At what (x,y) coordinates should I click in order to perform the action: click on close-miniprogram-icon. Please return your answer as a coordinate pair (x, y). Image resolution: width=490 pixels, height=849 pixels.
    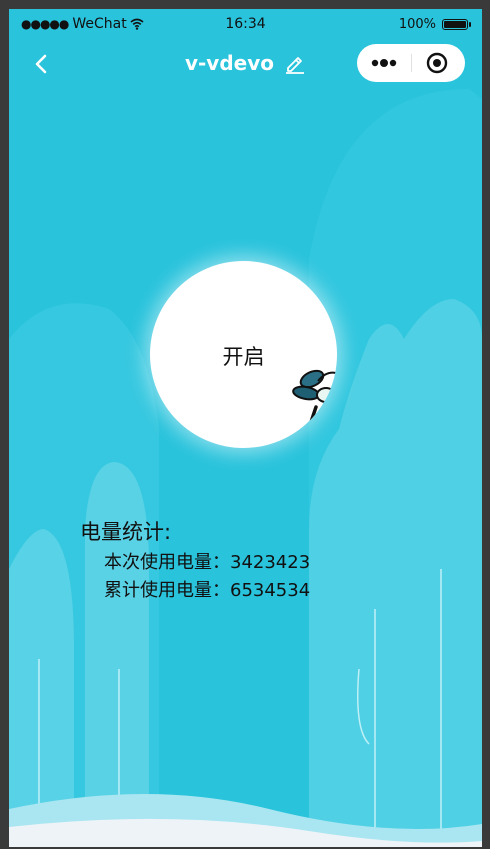
    Looking at the image, I should click on (437, 63).